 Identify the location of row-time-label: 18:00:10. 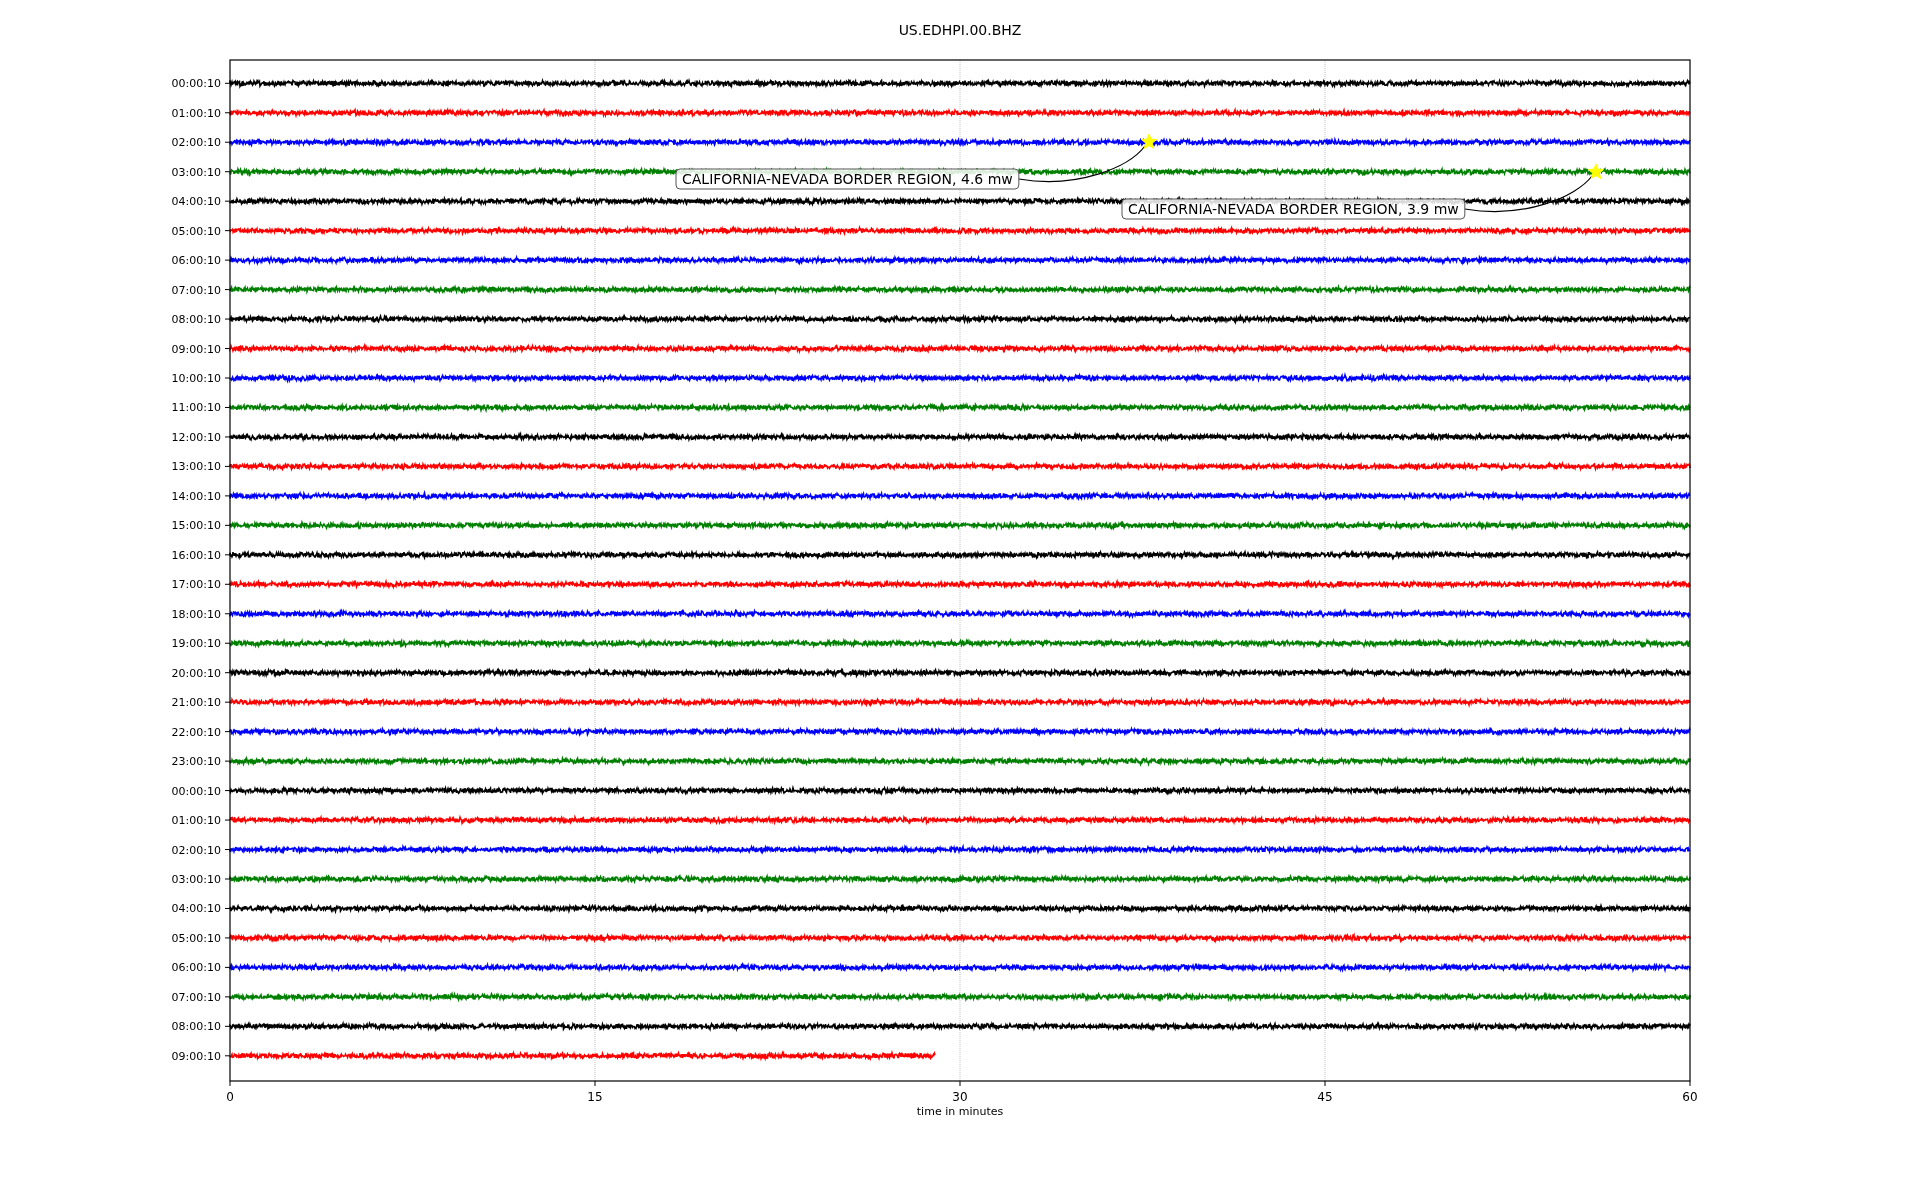
(196, 614).